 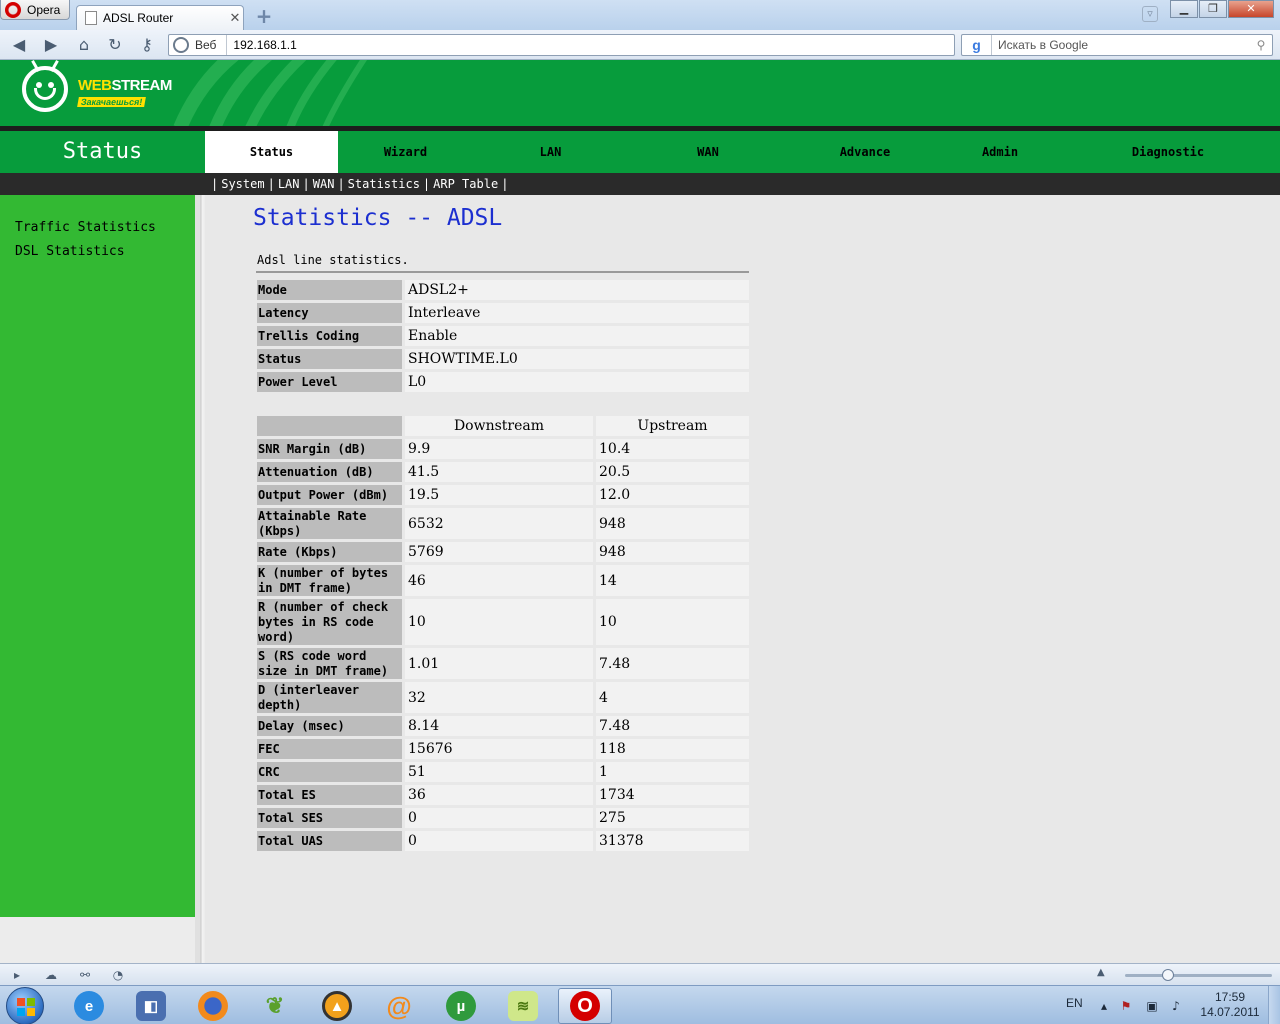 I want to click on upstream-value: 31378, so click(x=672, y=841).